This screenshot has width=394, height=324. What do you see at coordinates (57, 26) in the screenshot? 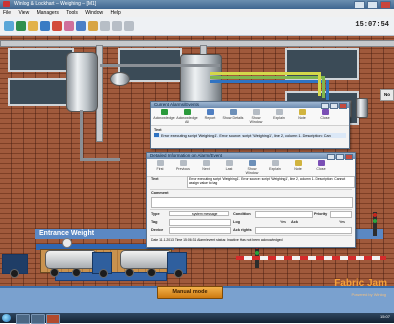
I see `bell-icon` at bounding box center [57, 26].